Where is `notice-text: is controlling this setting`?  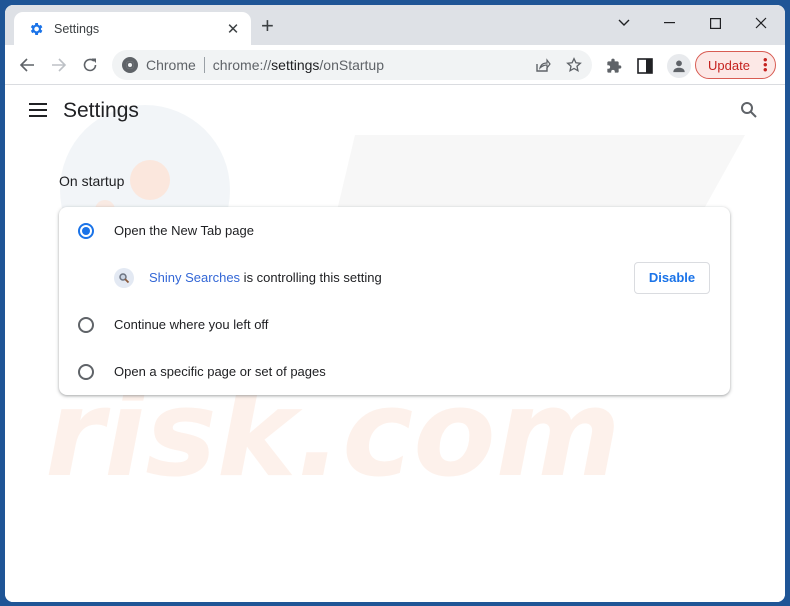 notice-text: is controlling this setting is located at coordinates (311, 277).